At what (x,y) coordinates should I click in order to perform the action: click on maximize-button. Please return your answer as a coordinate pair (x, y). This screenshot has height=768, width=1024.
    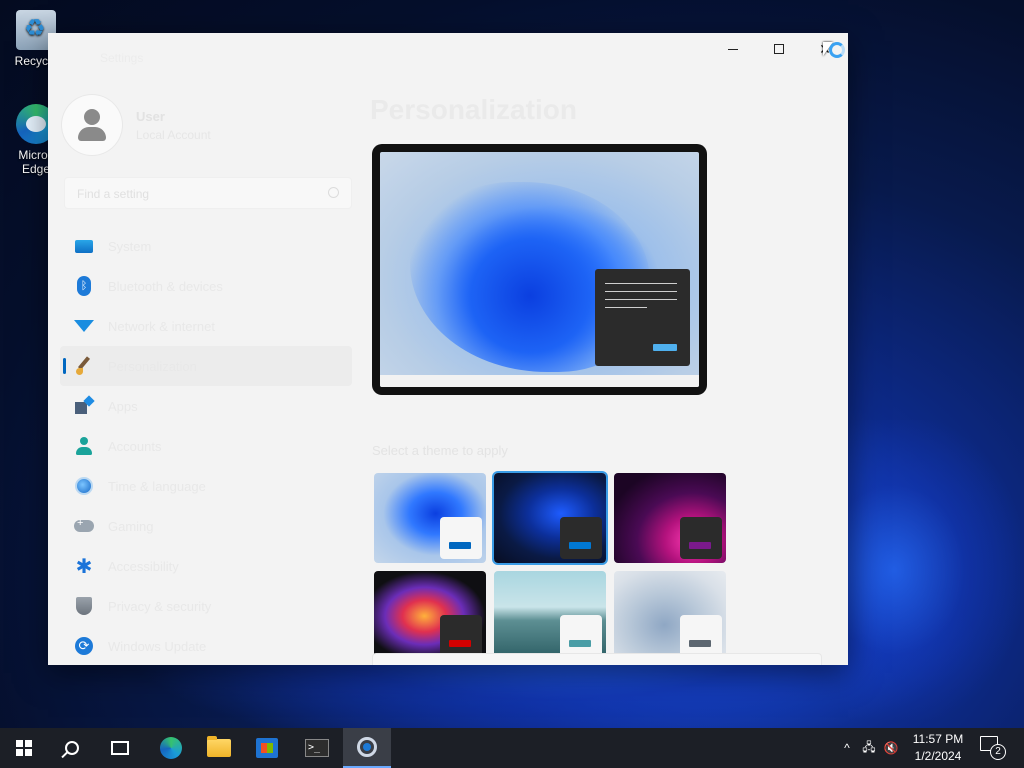
    Looking at the image, I should click on (779, 49).